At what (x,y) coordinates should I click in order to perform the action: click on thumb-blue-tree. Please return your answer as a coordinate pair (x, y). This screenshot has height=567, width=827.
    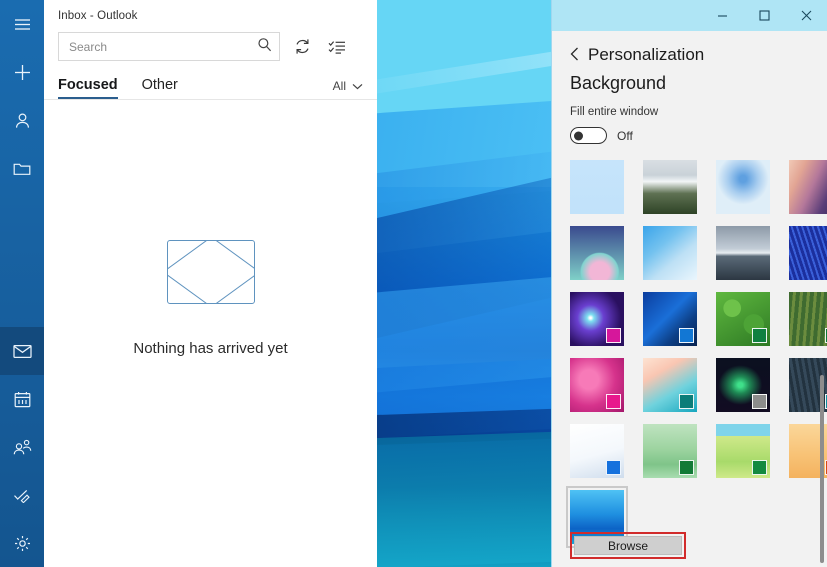
    Looking at the image, I should click on (743, 187).